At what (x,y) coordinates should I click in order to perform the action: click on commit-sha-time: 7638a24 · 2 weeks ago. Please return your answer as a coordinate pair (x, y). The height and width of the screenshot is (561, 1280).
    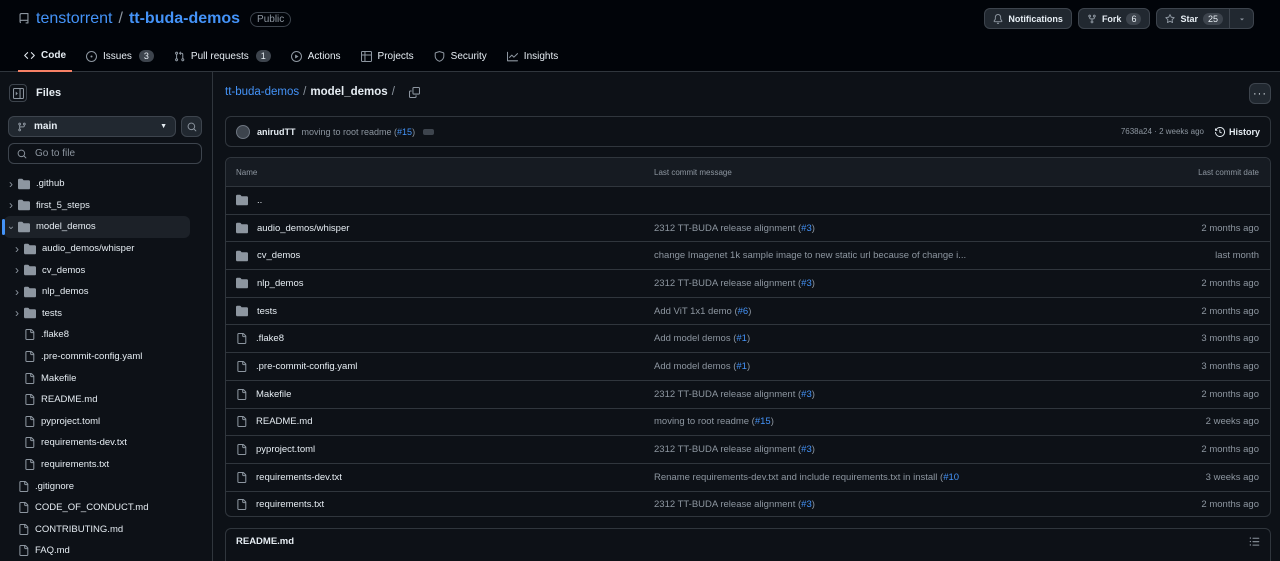
    Looking at the image, I should click on (1162, 131).